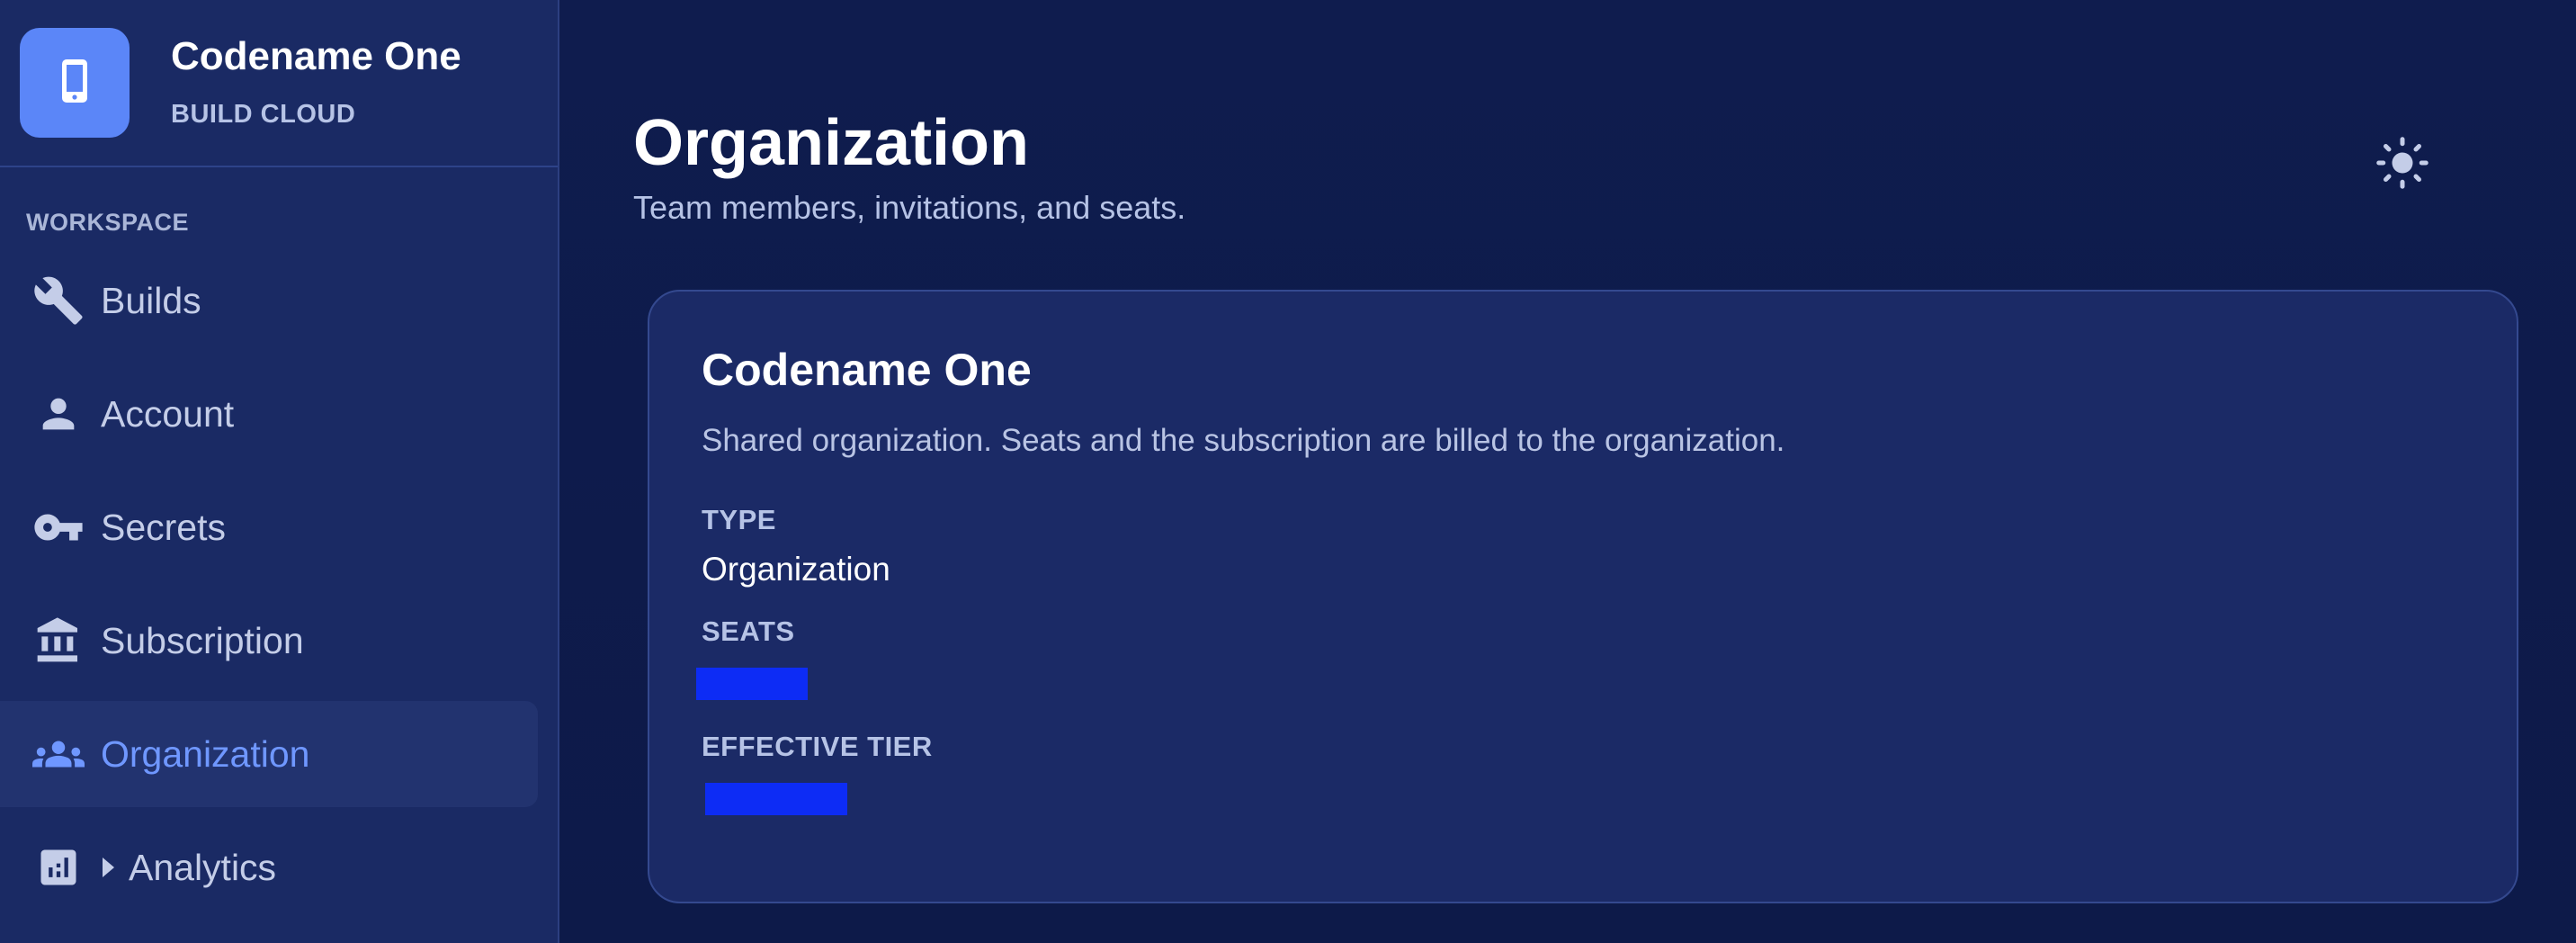 Image resolution: width=2576 pixels, height=943 pixels. Describe the element at coordinates (58, 641) in the screenshot. I see `bank-icon` at that location.